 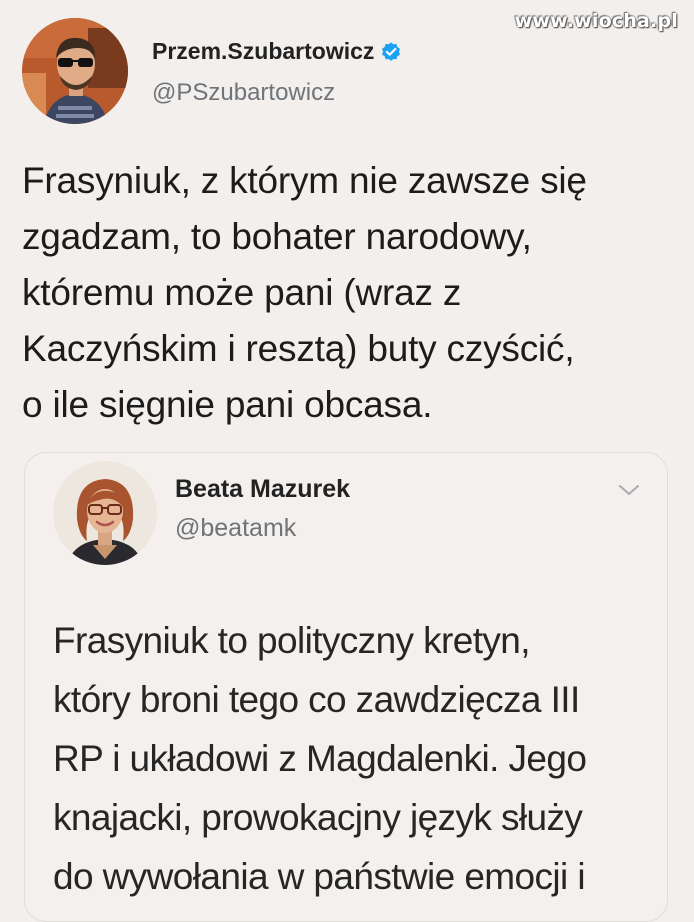 I want to click on avatar, so click(x=75, y=71).